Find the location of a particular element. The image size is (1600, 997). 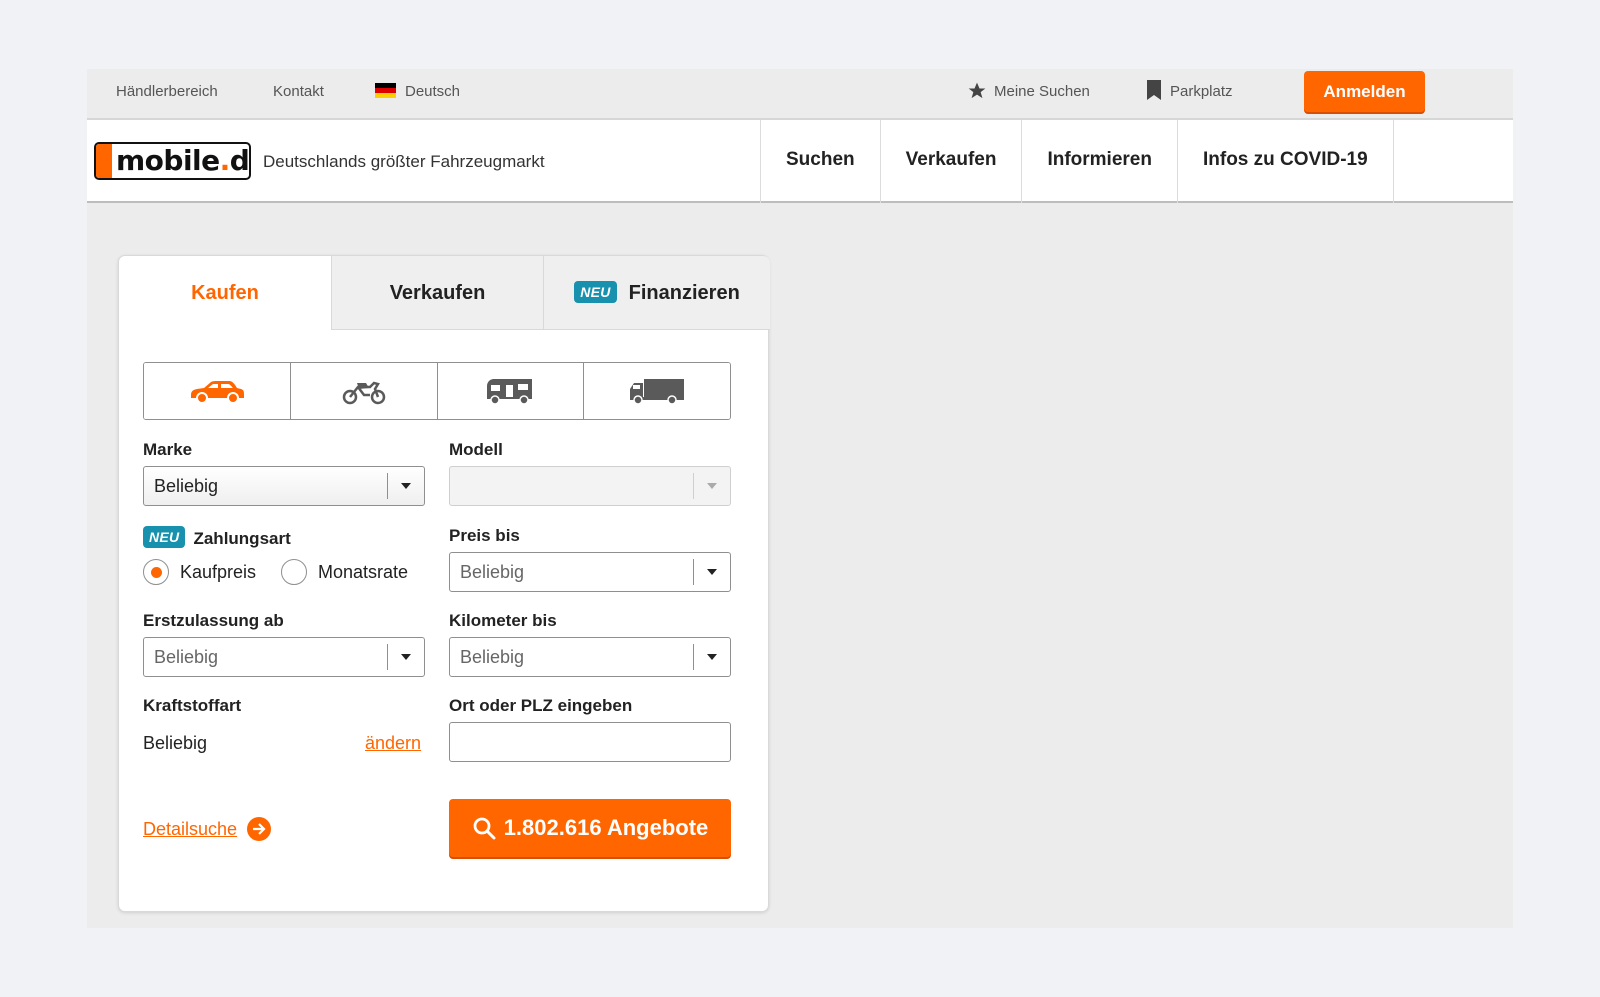

vehicle-type-truck is located at coordinates (657, 391).